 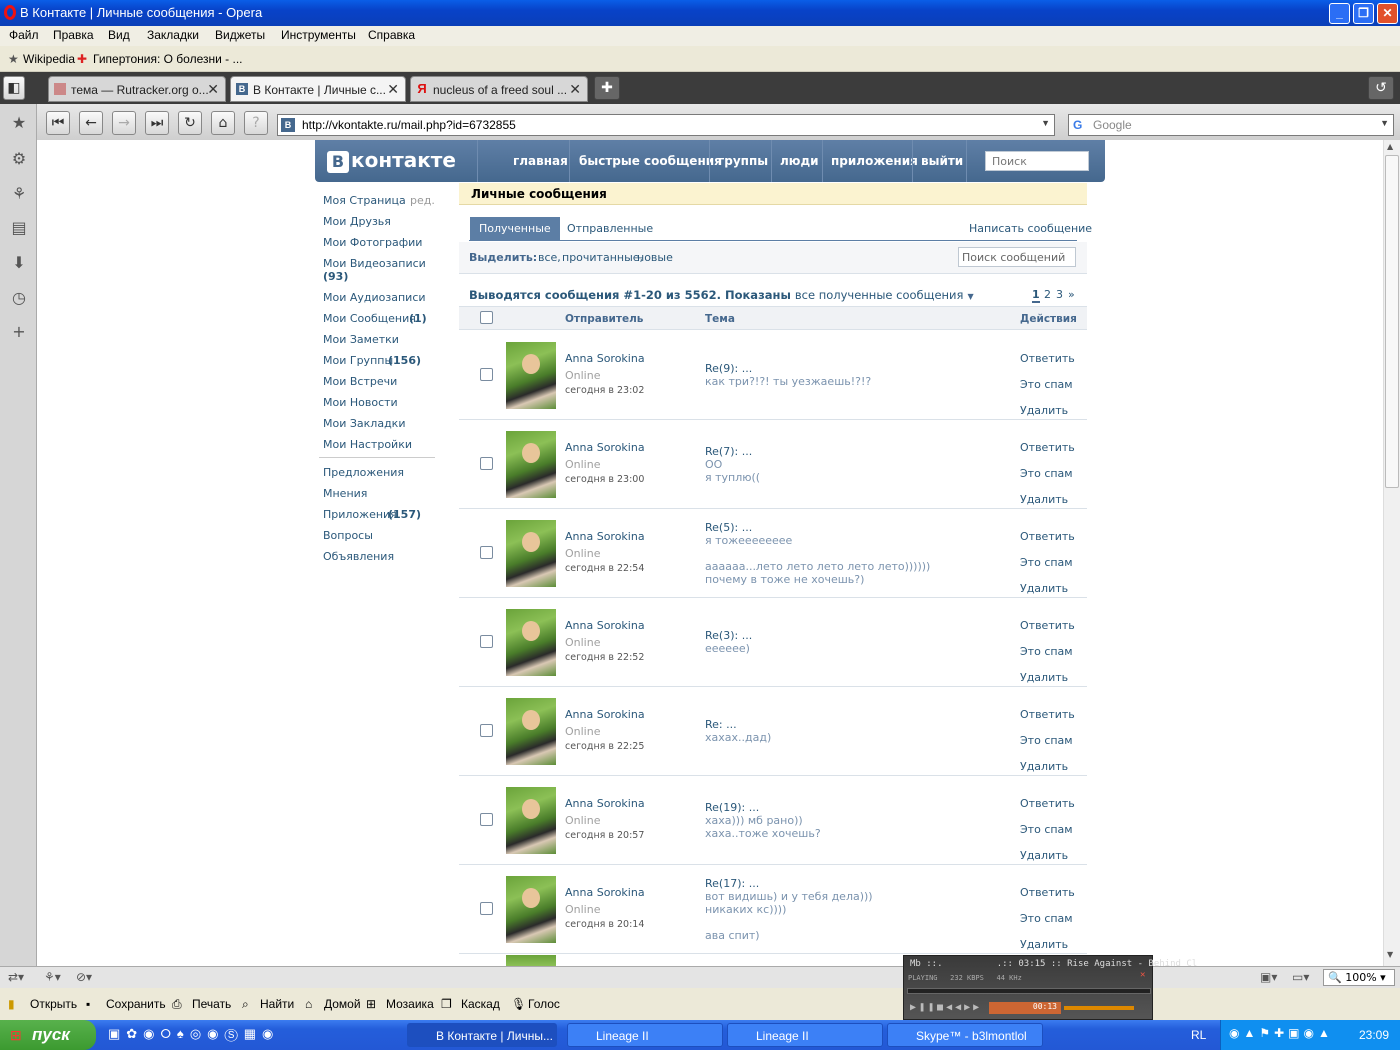 What do you see at coordinates (190, 123) in the screenshot?
I see `reload-button: ↻` at bounding box center [190, 123].